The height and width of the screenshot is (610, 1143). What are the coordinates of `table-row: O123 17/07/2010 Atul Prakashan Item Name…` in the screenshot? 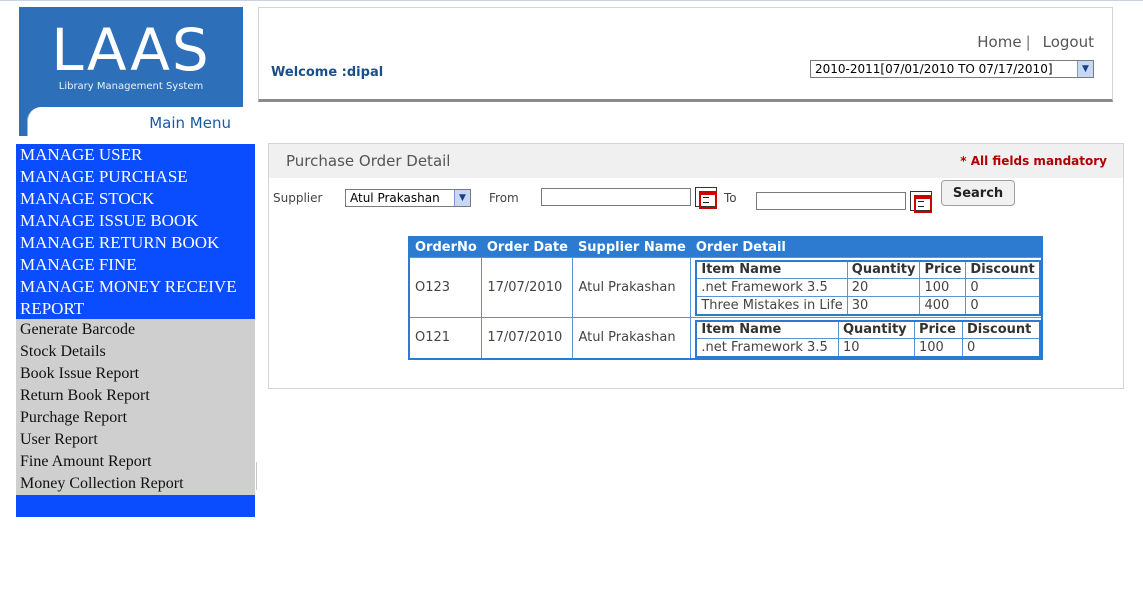 It's located at (725, 287).